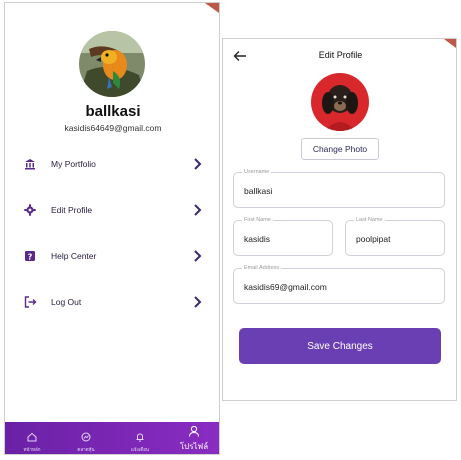 This screenshot has height=460, width=461. What do you see at coordinates (113, 164) in the screenshot?
I see `menu-item-my-portfolio: My Portfolio` at bounding box center [113, 164].